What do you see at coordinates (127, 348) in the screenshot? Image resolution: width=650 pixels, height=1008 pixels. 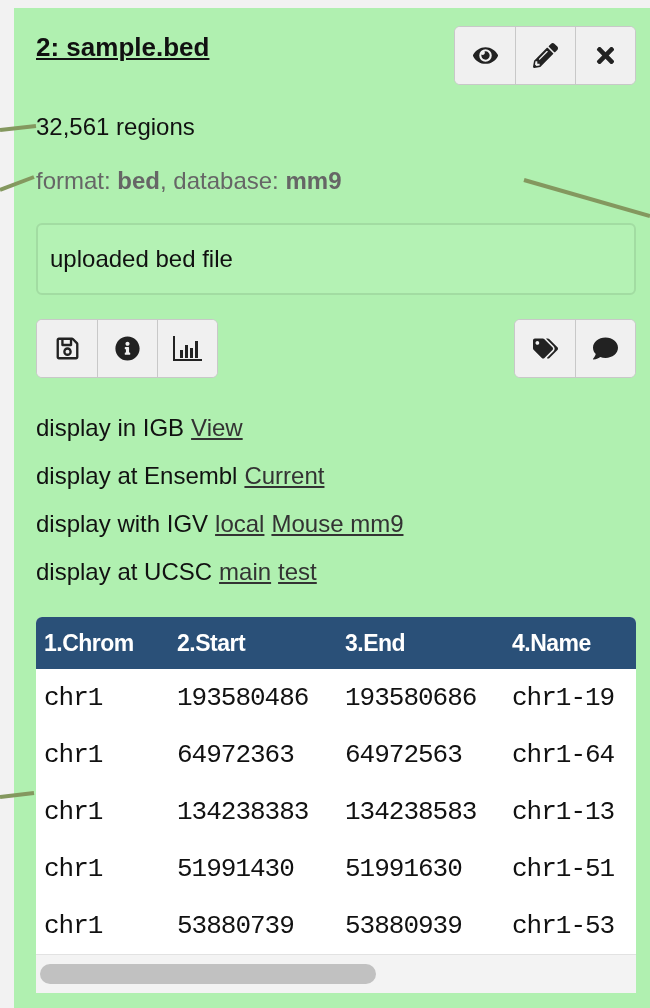 I see `info-icon` at bounding box center [127, 348].